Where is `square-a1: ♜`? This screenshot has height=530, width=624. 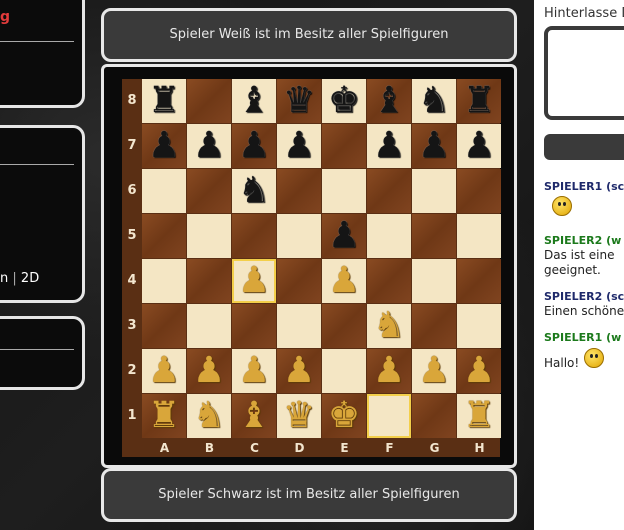 square-a1: ♜ is located at coordinates (164, 416).